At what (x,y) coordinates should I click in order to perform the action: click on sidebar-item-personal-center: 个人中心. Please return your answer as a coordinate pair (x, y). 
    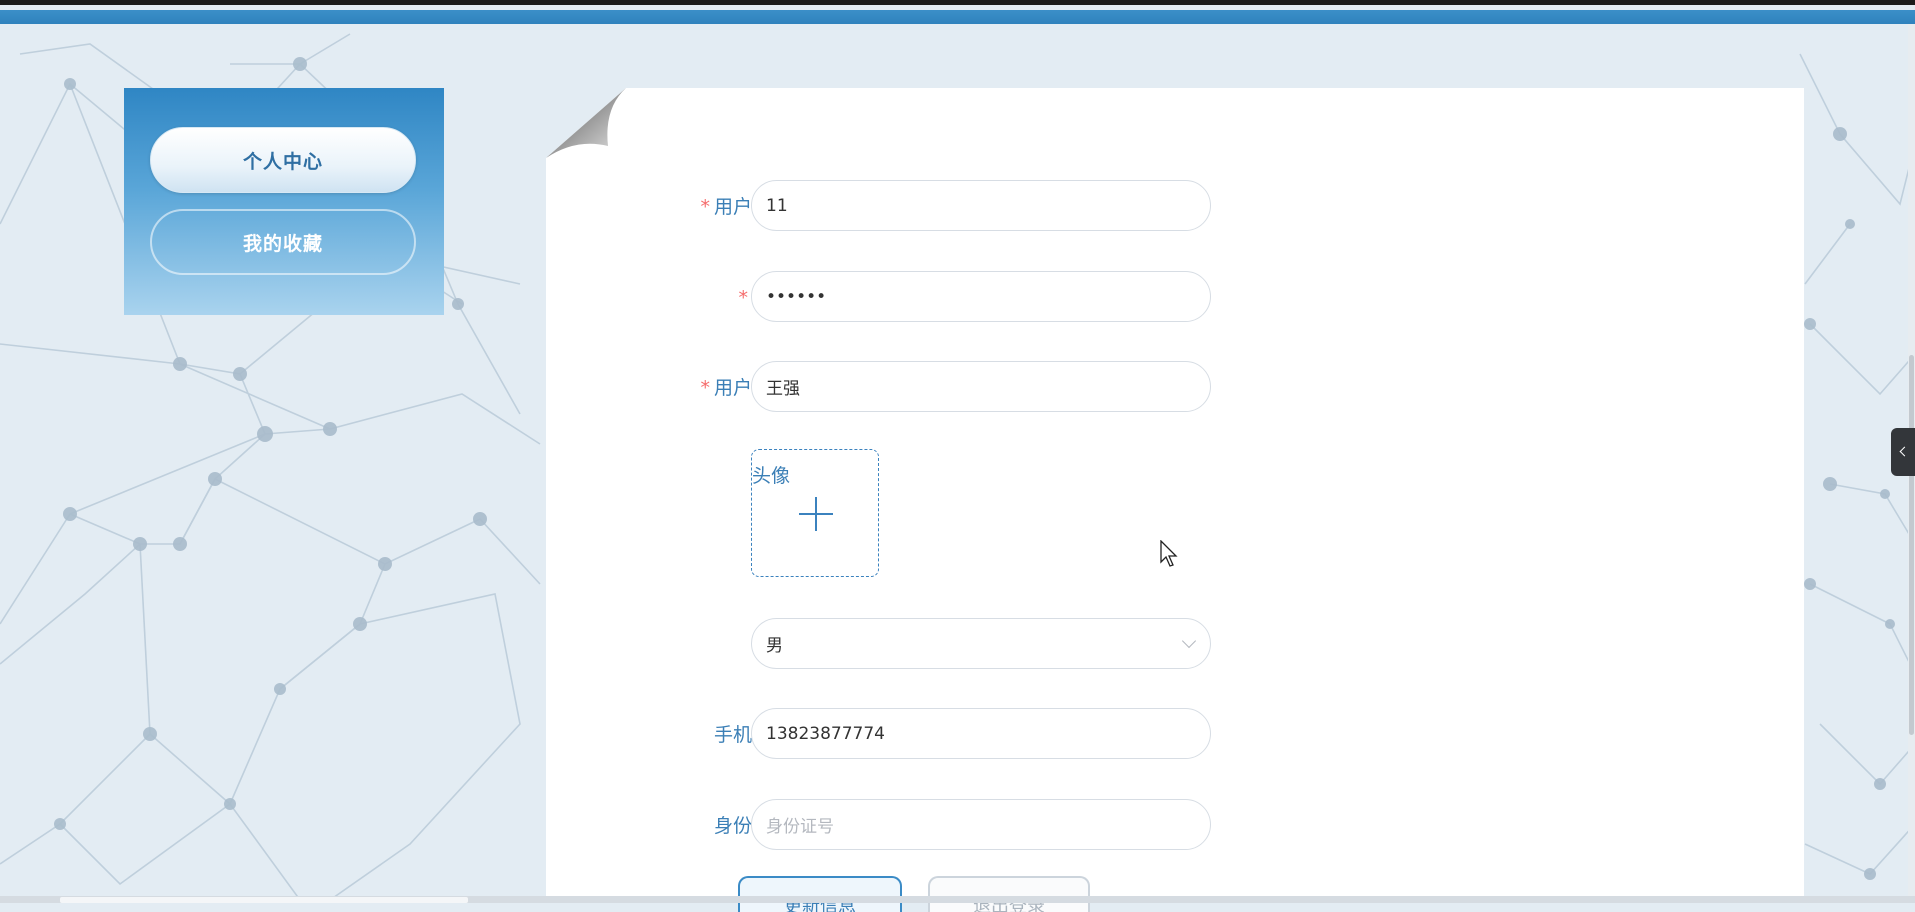
    Looking at the image, I should click on (283, 160).